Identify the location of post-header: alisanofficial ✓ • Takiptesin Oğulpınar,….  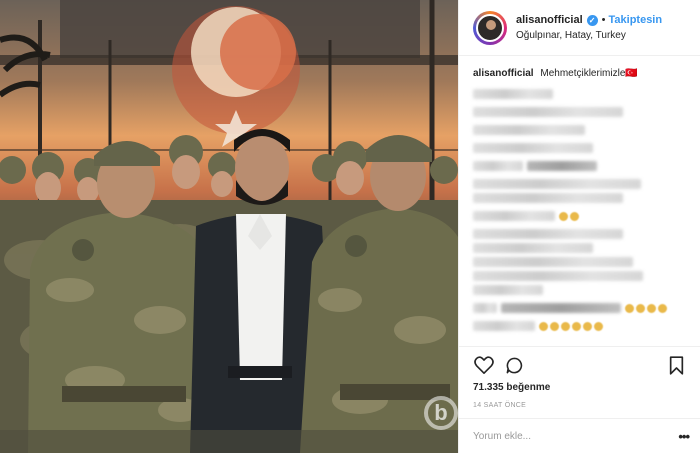
(579, 28).